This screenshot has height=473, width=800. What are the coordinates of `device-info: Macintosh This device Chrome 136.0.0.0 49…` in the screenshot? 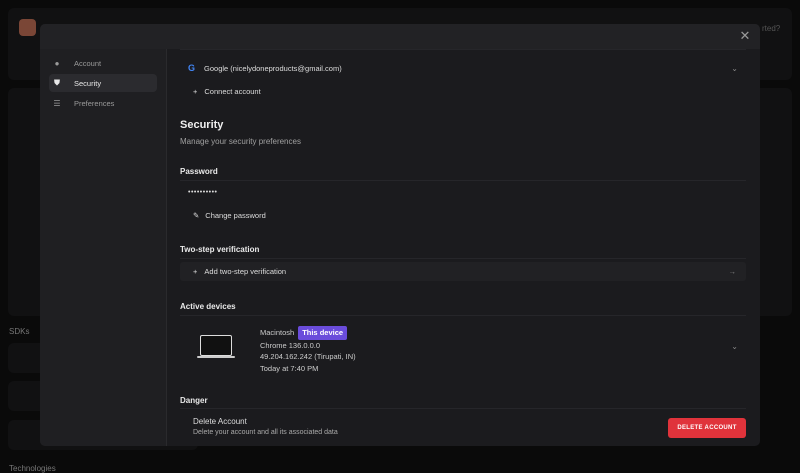 It's located at (308, 350).